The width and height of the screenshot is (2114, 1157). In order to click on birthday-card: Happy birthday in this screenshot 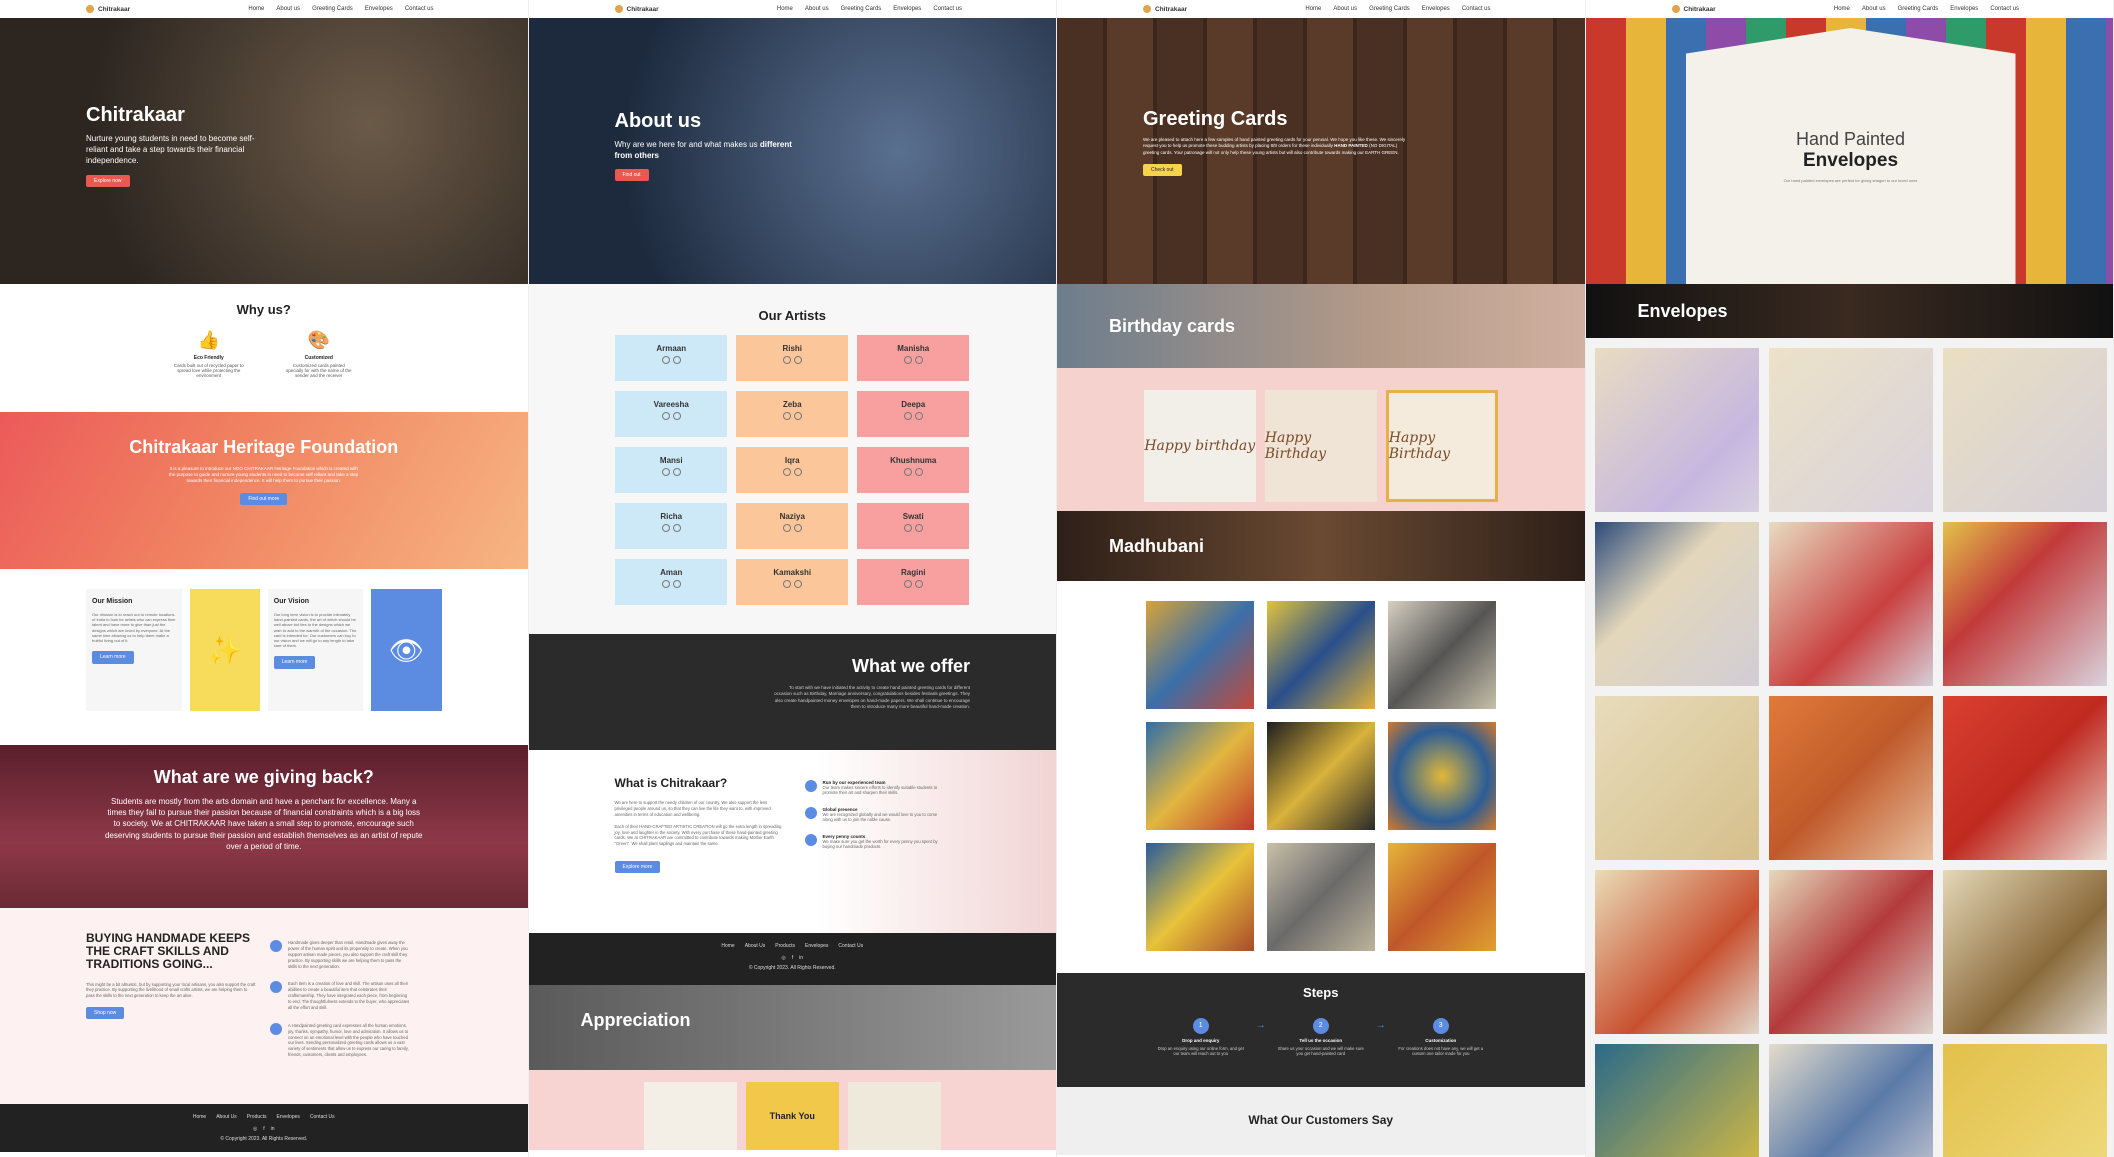, I will do `click(1199, 446)`.